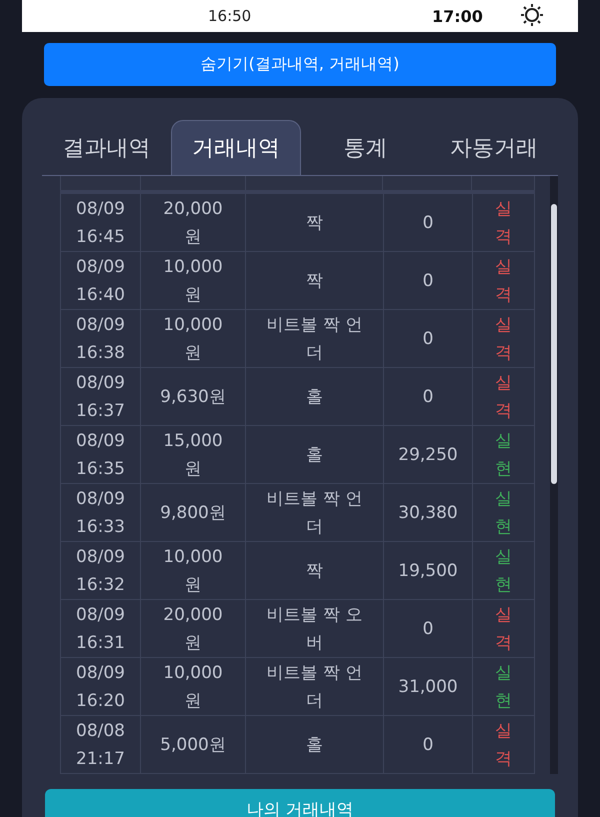 This screenshot has width=600, height=817. Describe the element at coordinates (193, 513) in the screenshot. I see `amount-cell-text: 9,800원` at that location.